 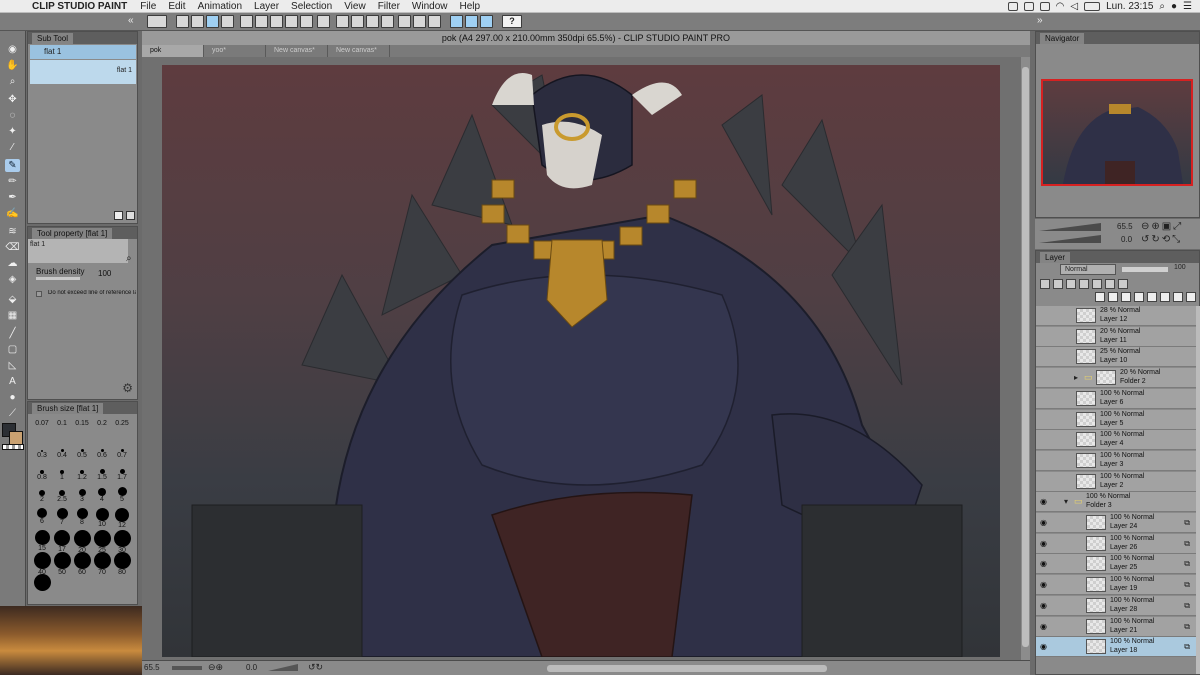 I want to click on snap-icon, so click(x=486, y=21).